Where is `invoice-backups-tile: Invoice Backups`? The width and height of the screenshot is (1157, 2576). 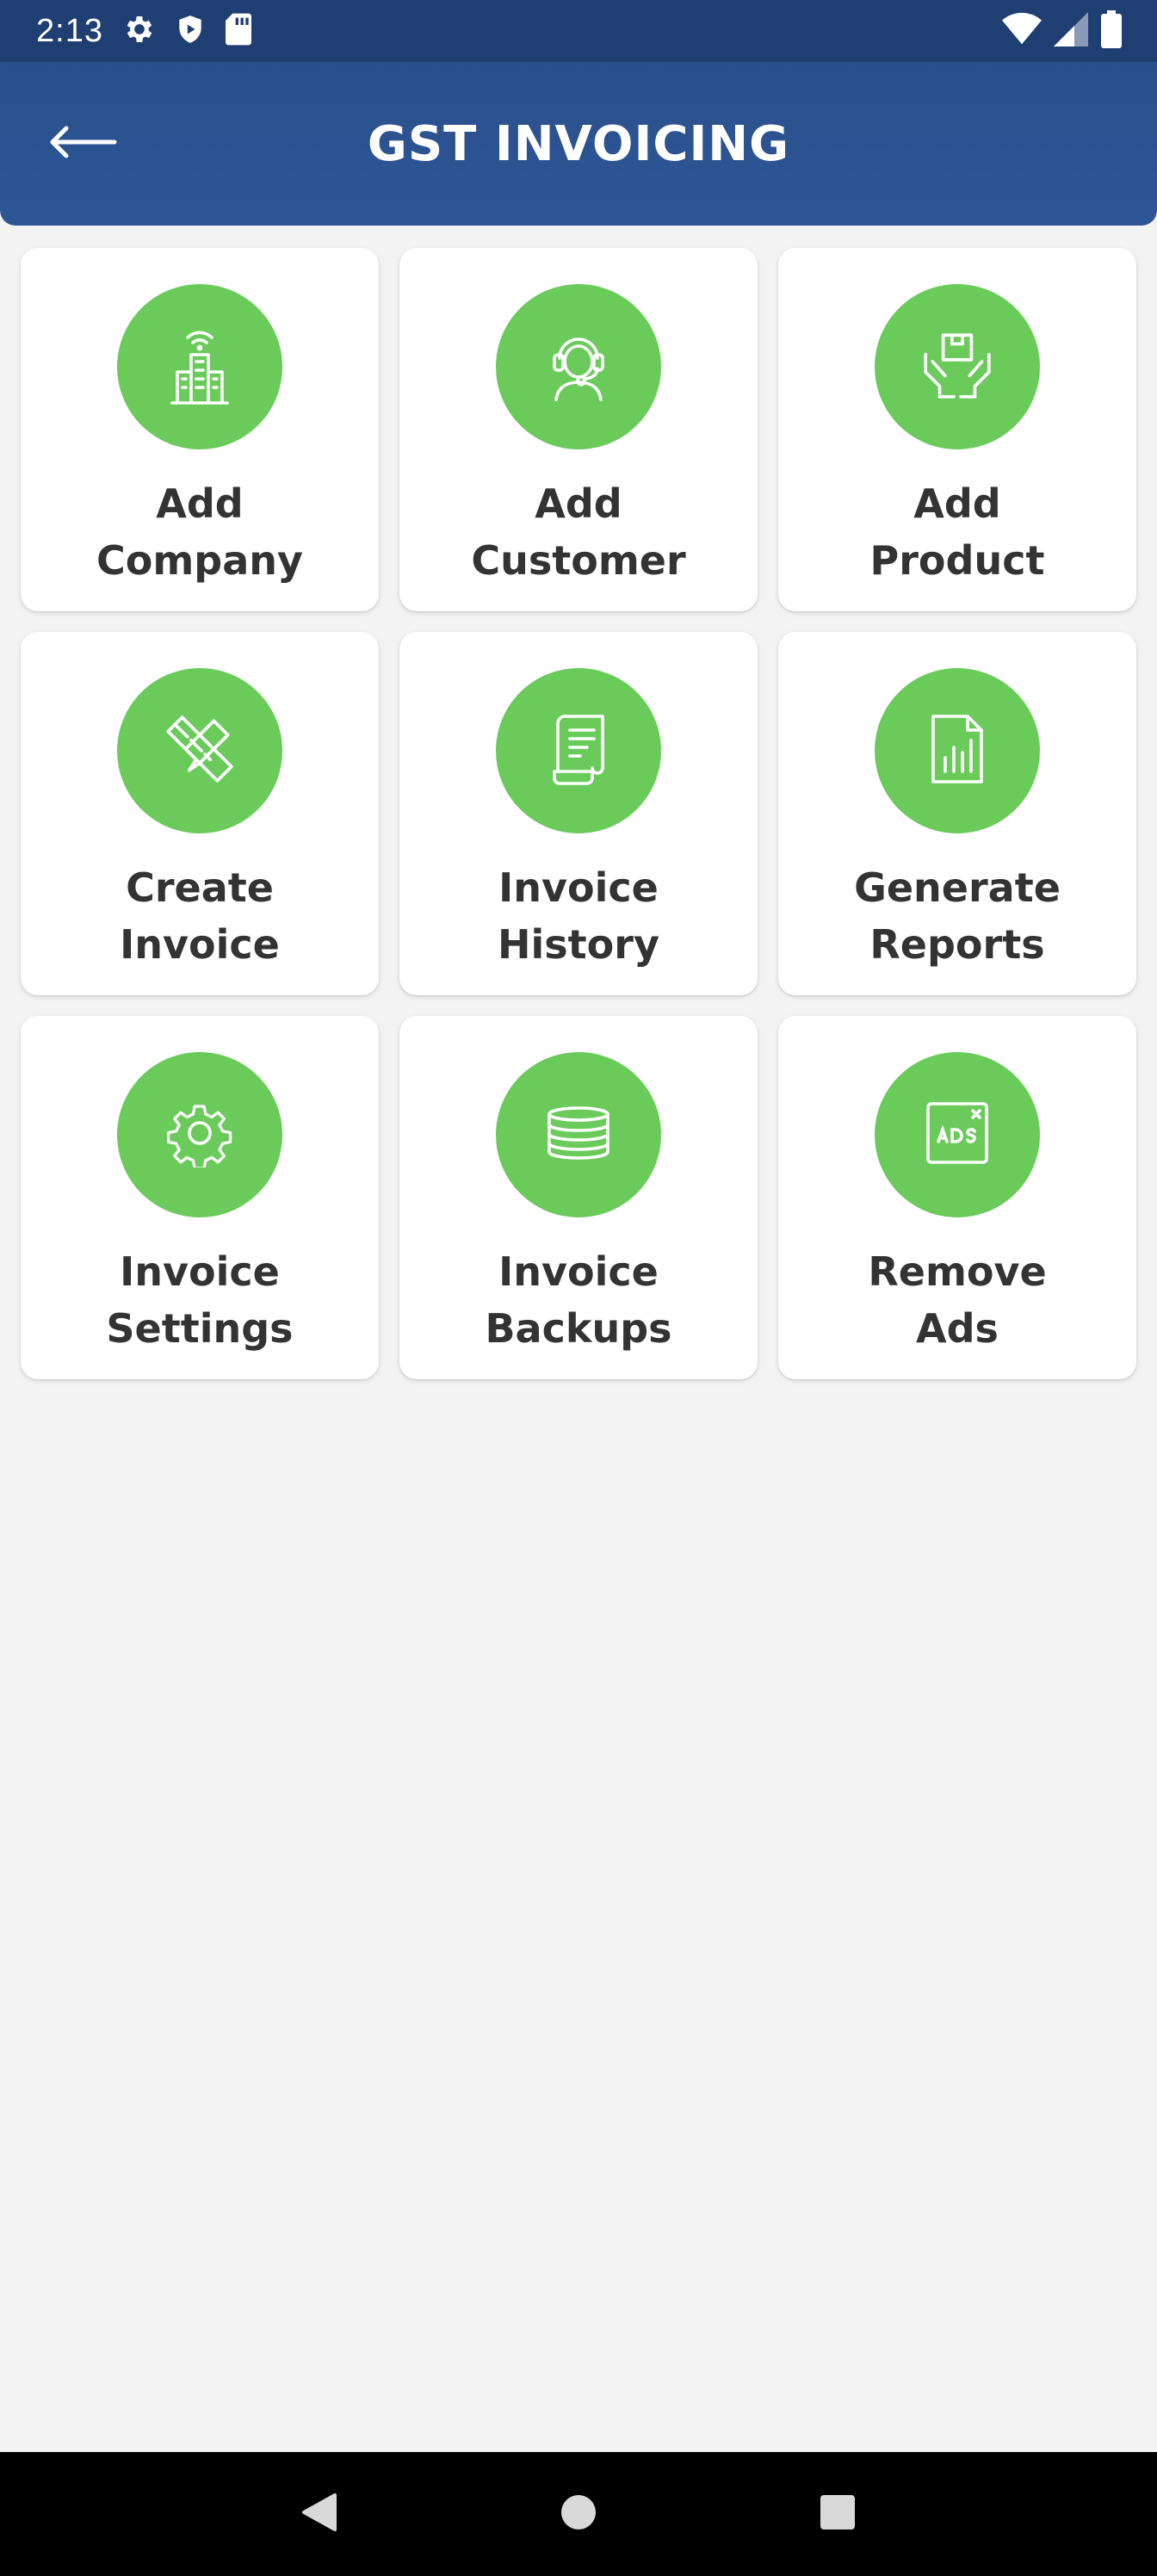
invoice-backups-tile: Invoice Backups is located at coordinates (579, 1198).